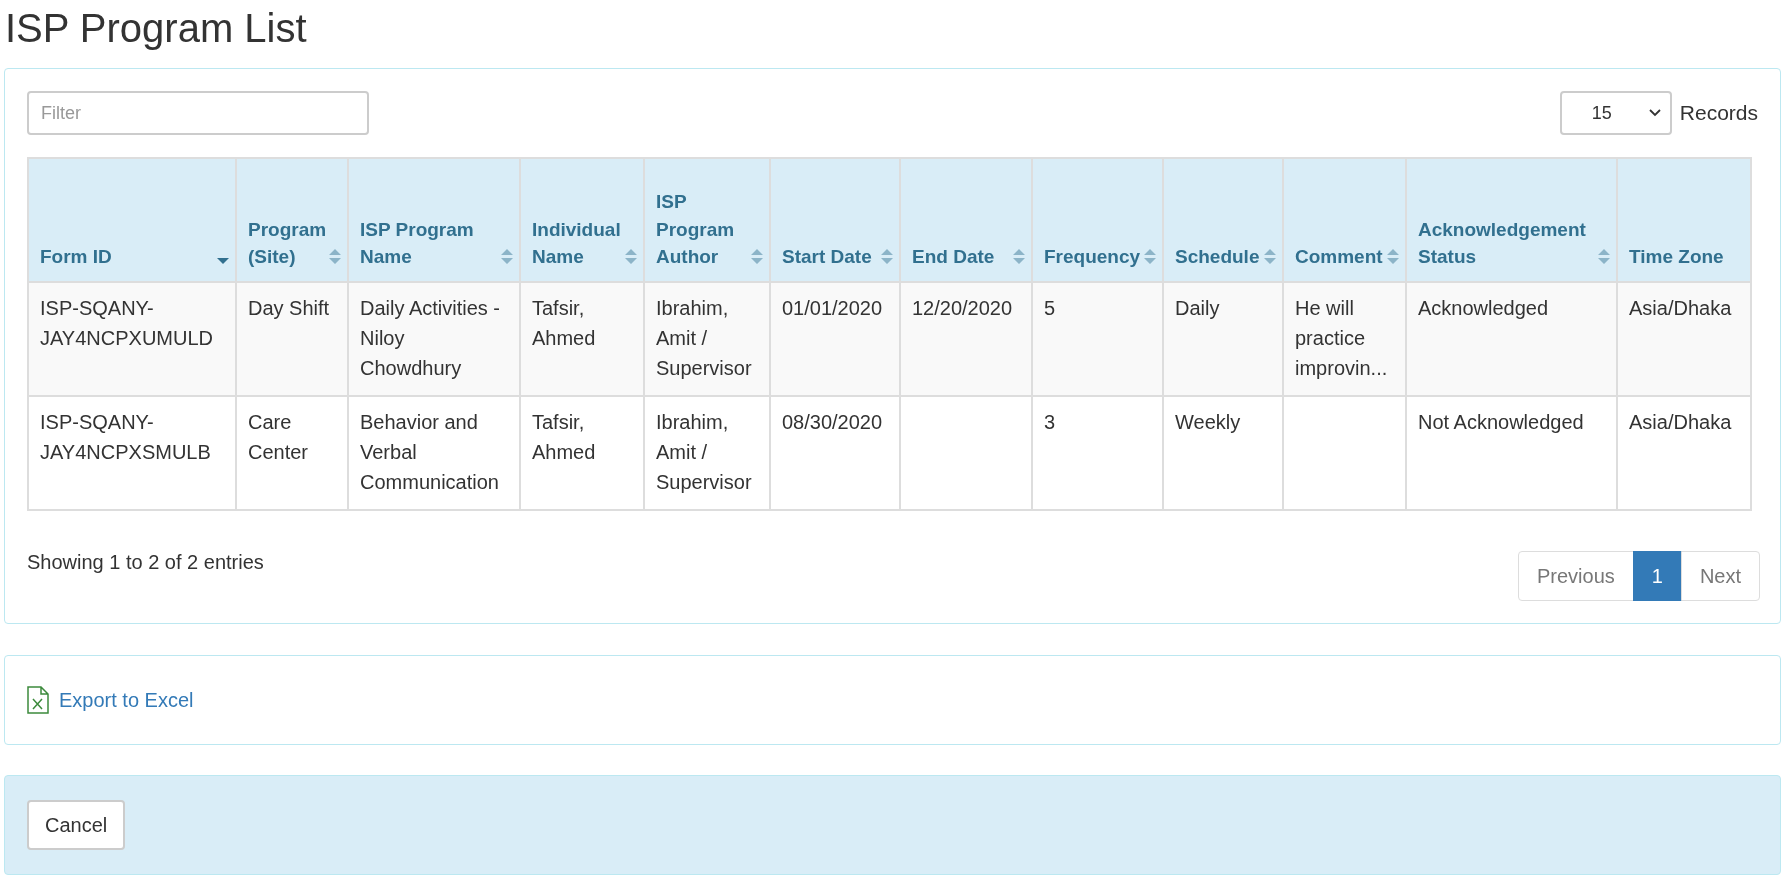 The image size is (1785, 886). What do you see at coordinates (125, 437) in the screenshot?
I see `table-cell: ISP-SQANY-JAY4NCPXSMULB` at bounding box center [125, 437].